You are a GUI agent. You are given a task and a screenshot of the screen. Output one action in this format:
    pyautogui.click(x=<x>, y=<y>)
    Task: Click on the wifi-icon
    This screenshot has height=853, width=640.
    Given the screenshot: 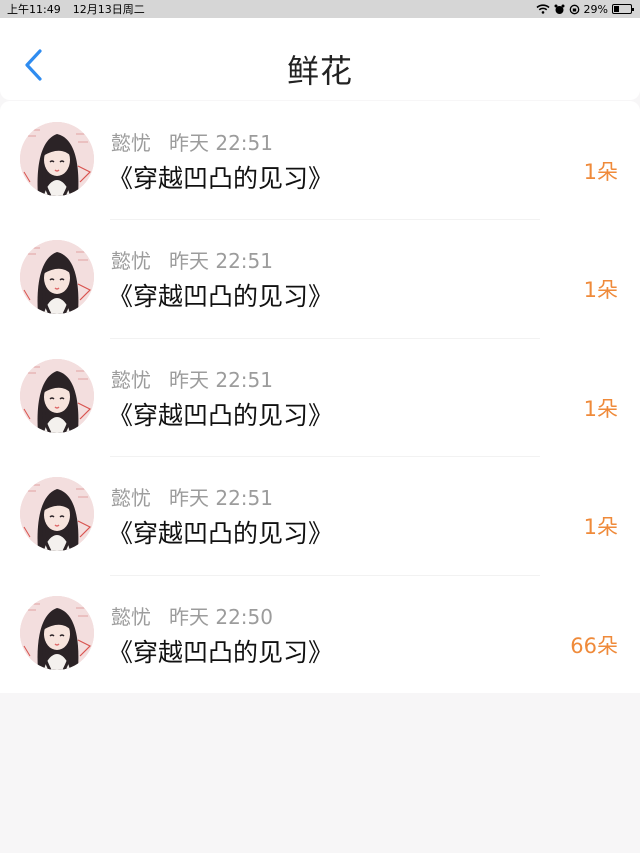 What is the action you would take?
    pyautogui.click(x=543, y=9)
    